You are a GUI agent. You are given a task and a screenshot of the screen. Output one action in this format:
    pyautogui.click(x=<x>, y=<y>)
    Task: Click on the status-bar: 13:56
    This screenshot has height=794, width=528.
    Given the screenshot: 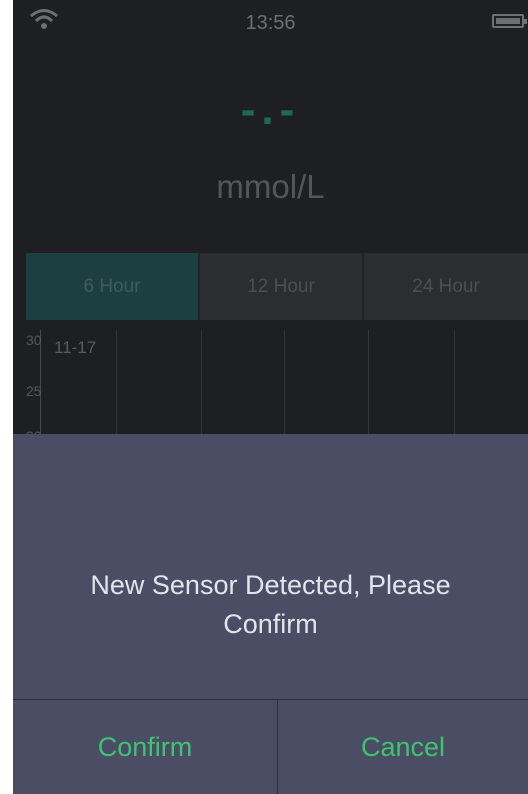 What is the action you would take?
    pyautogui.click(x=270, y=24)
    